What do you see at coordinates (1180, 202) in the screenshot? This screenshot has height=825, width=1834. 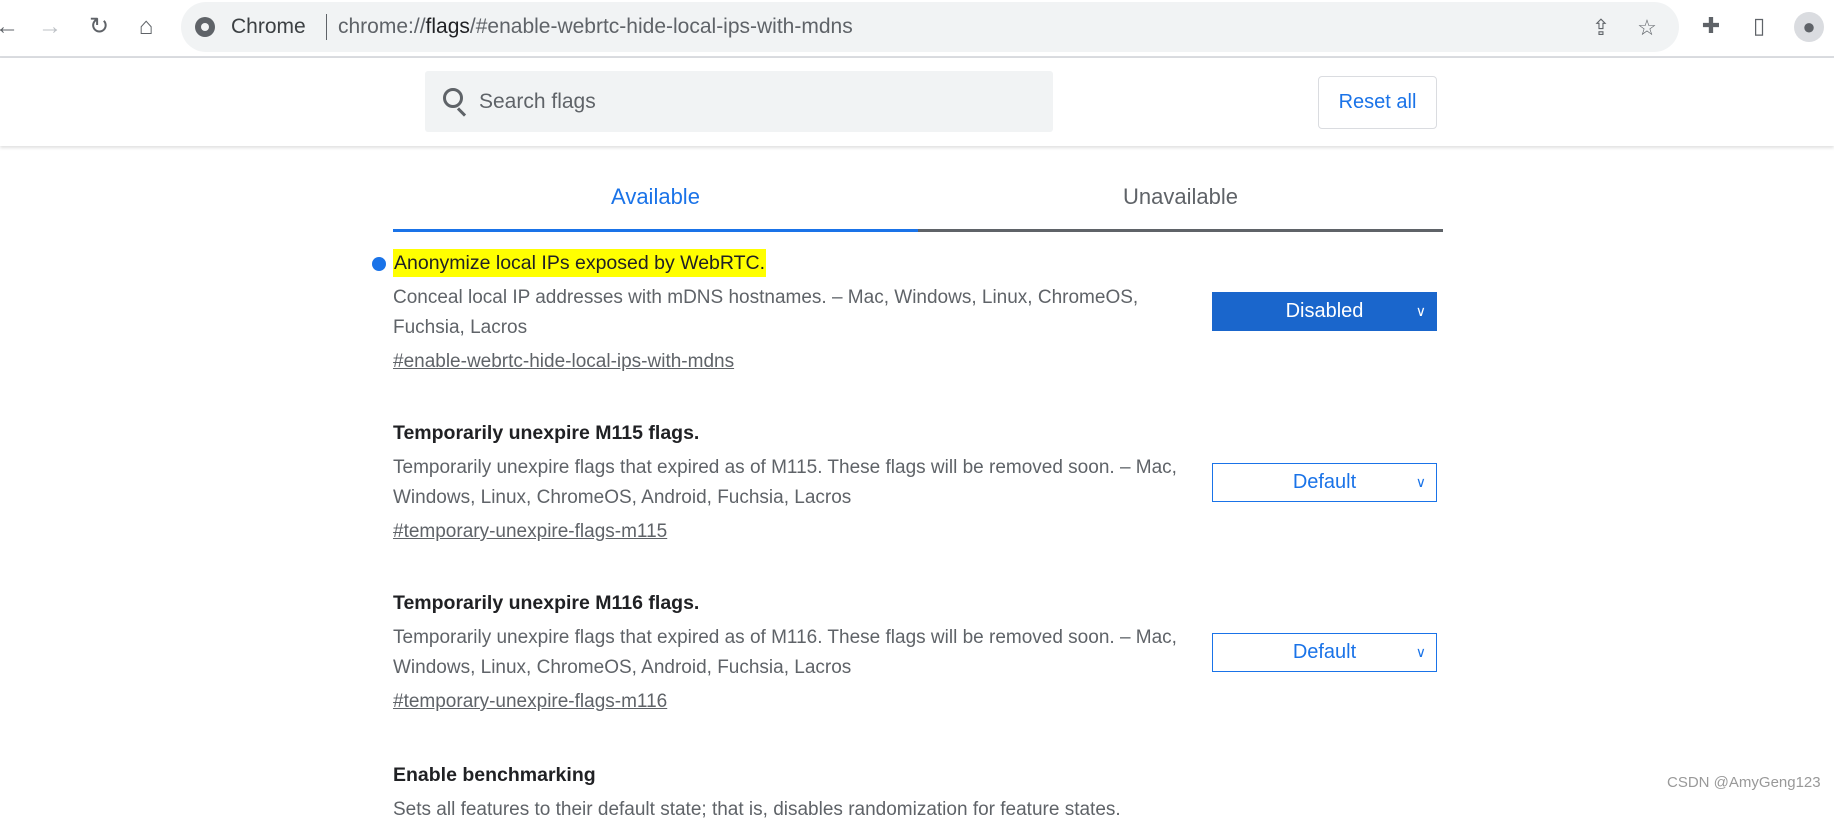 I see `tab-unavailable: Unavailable` at bounding box center [1180, 202].